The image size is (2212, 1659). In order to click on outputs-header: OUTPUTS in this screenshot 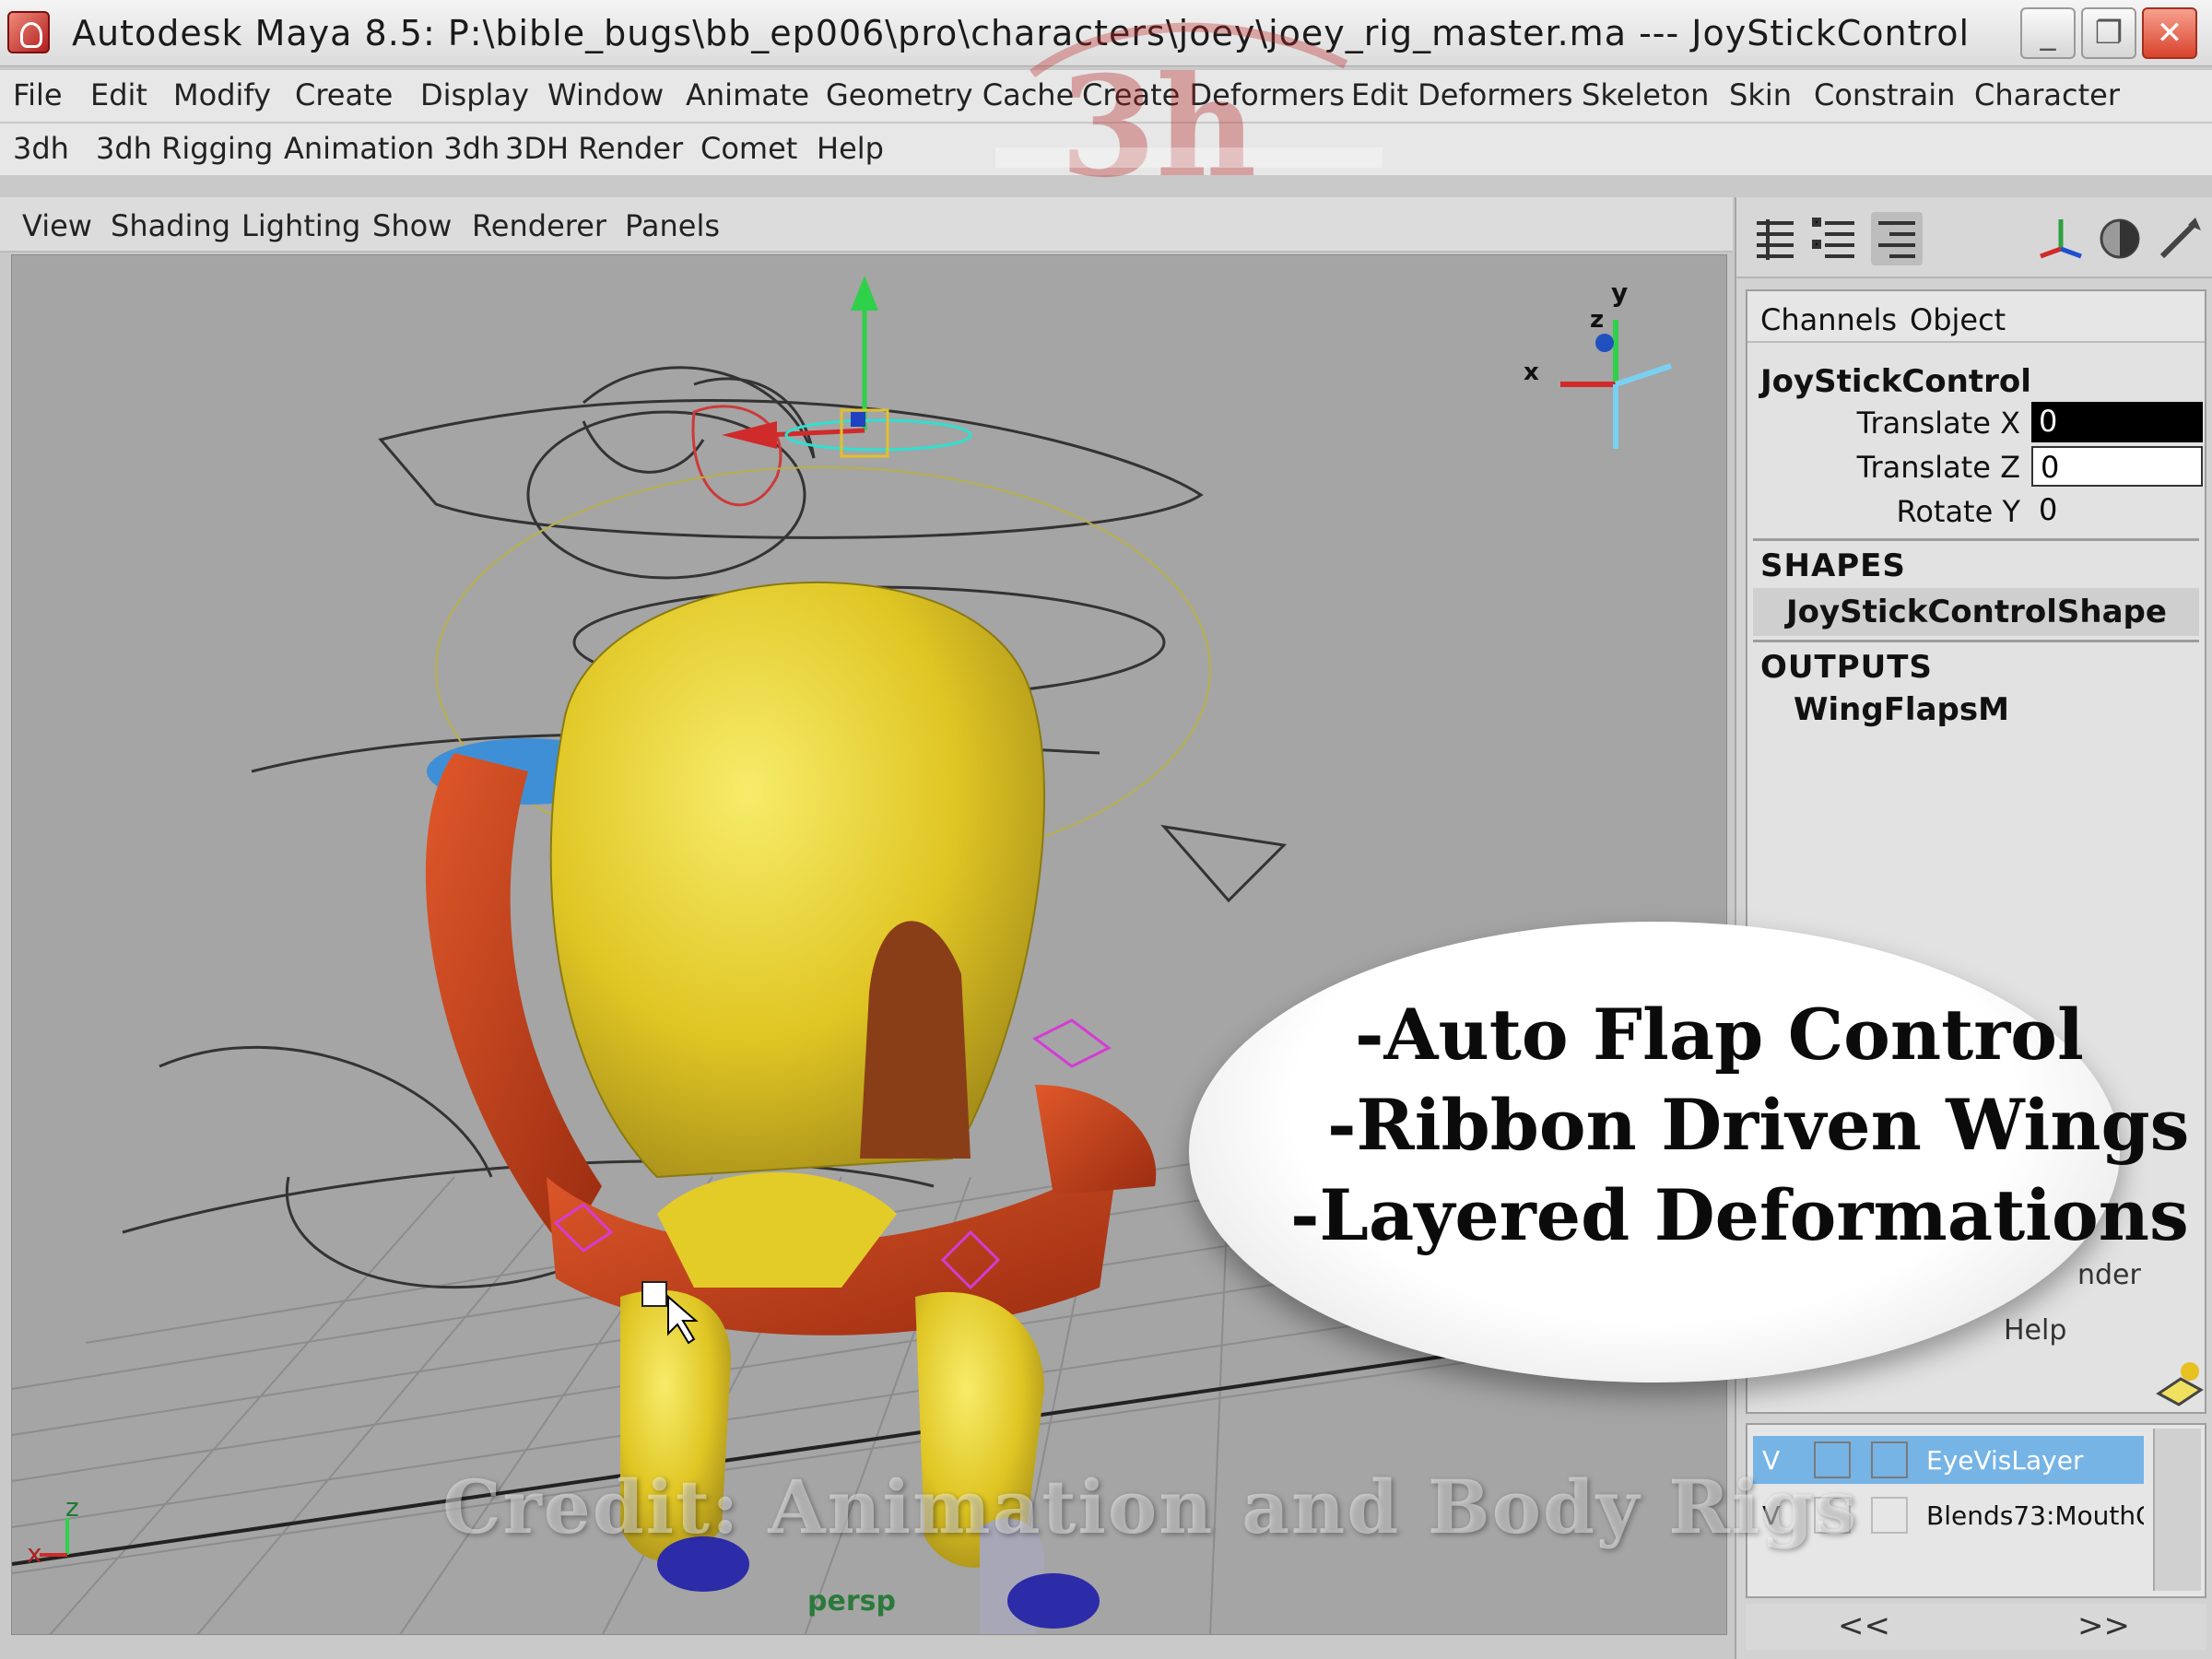, I will do `click(1846, 667)`.